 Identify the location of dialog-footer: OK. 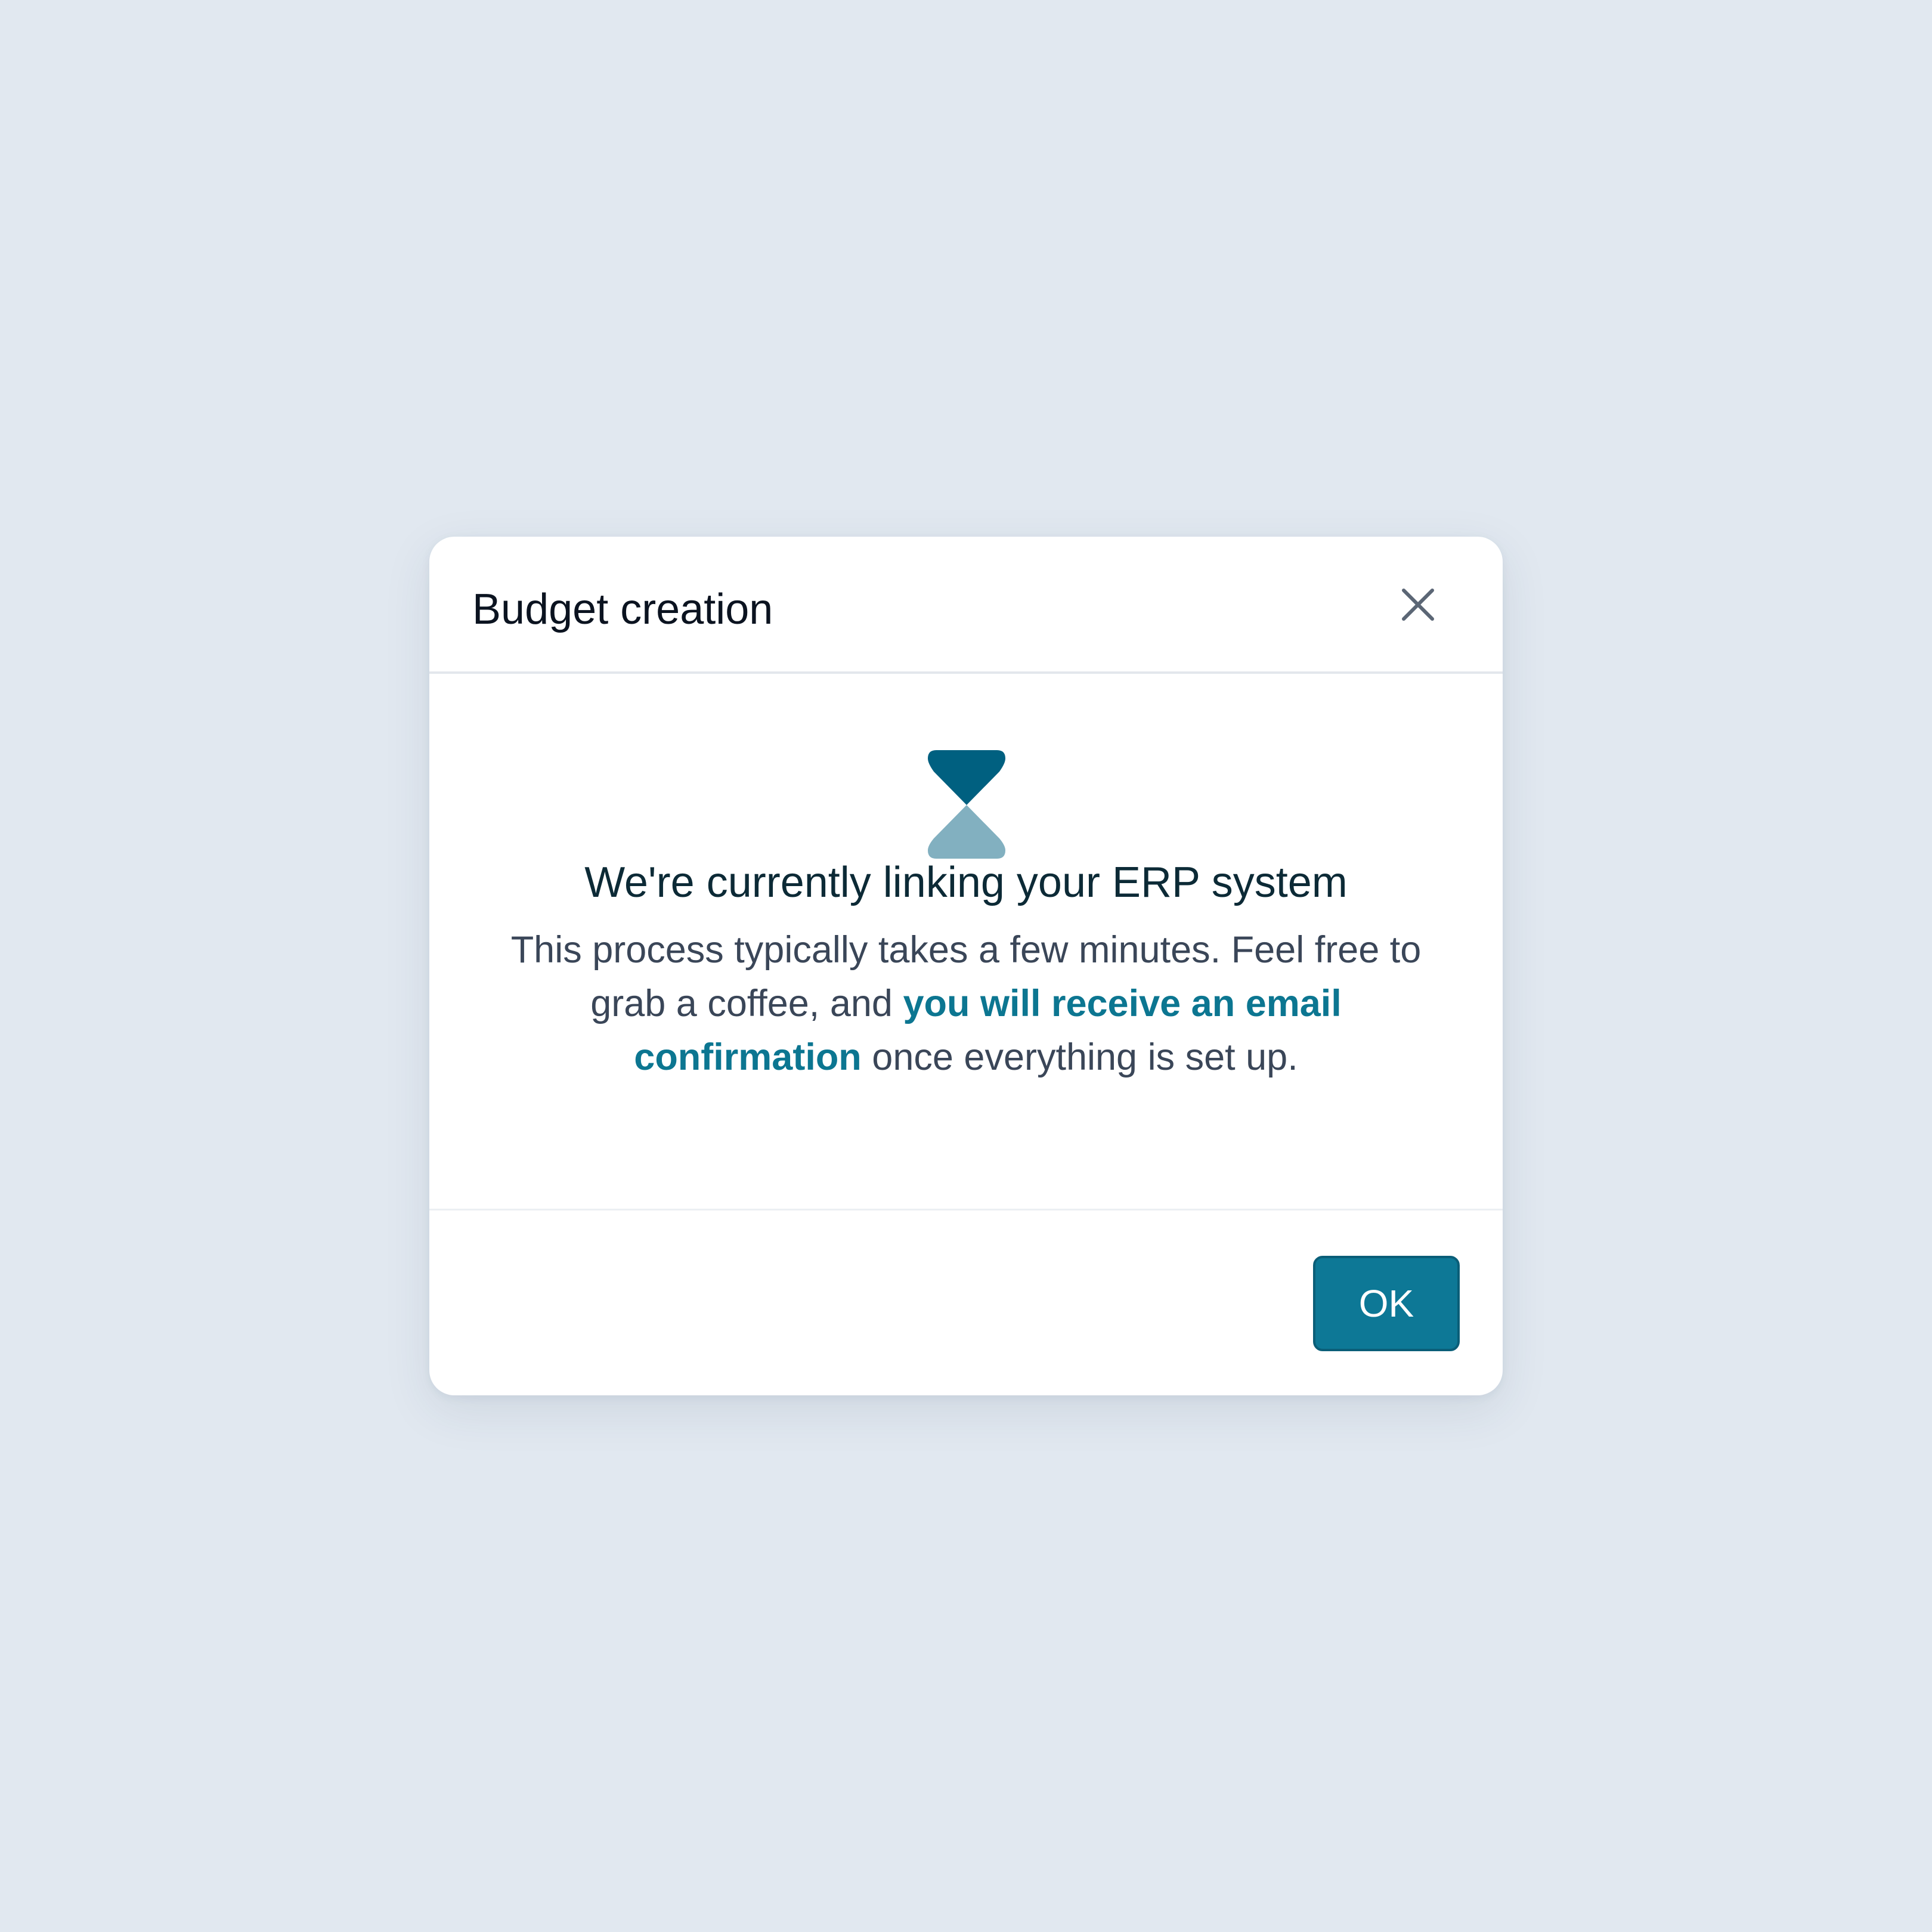
(966, 1302).